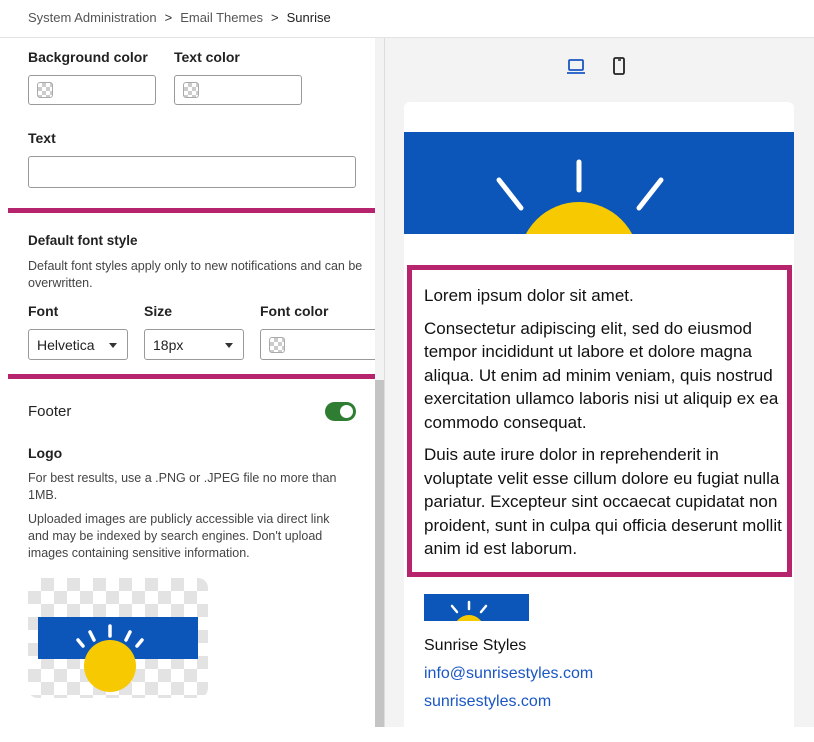 The height and width of the screenshot is (742, 814). What do you see at coordinates (66, 345) in the screenshot?
I see `font-select-value: Helvetica` at bounding box center [66, 345].